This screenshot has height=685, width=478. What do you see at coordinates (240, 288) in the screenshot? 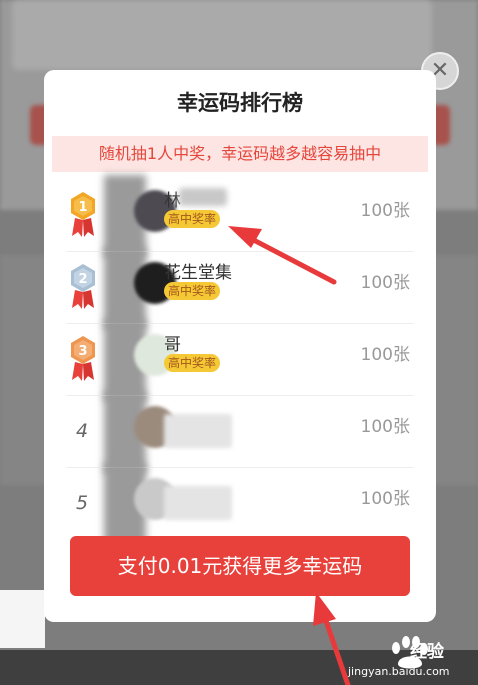
I see `ranking-row: 2 花生堂集 高中奖率 100张` at bounding box center [240, 288].